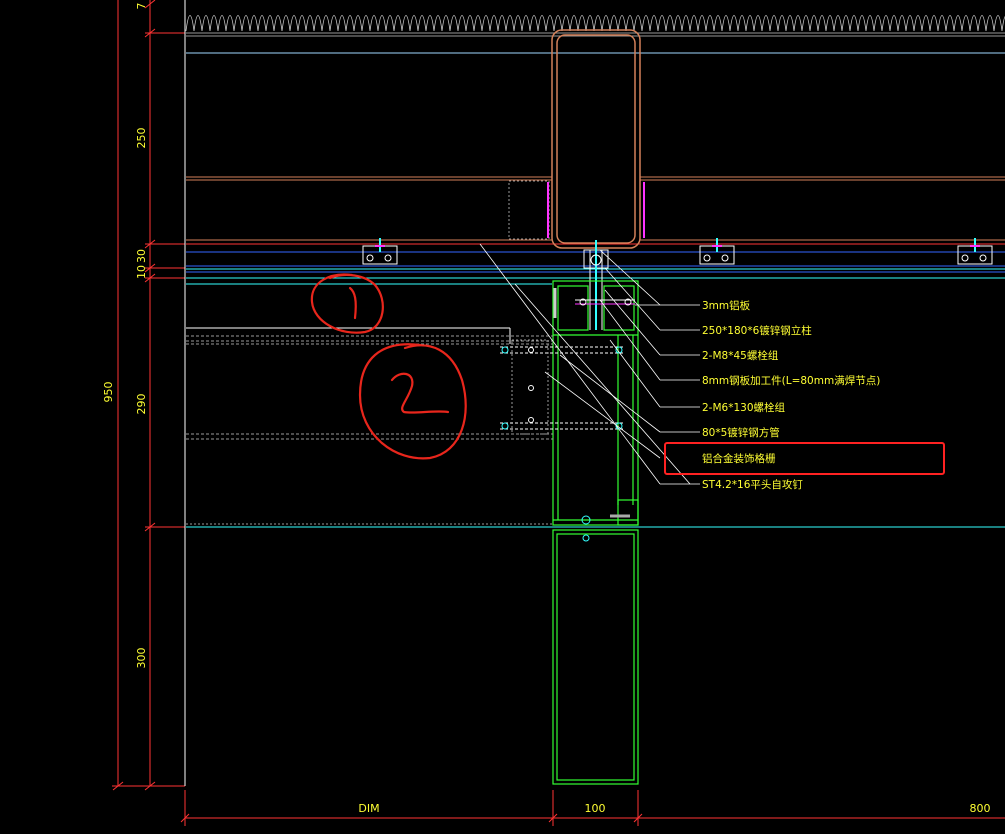 This screenshot has height=834, width=1005. What do you see at coordinates (141, 404) in the screenshot?
I see `dim-segment-290: 290` at bounding box center [141, 404].